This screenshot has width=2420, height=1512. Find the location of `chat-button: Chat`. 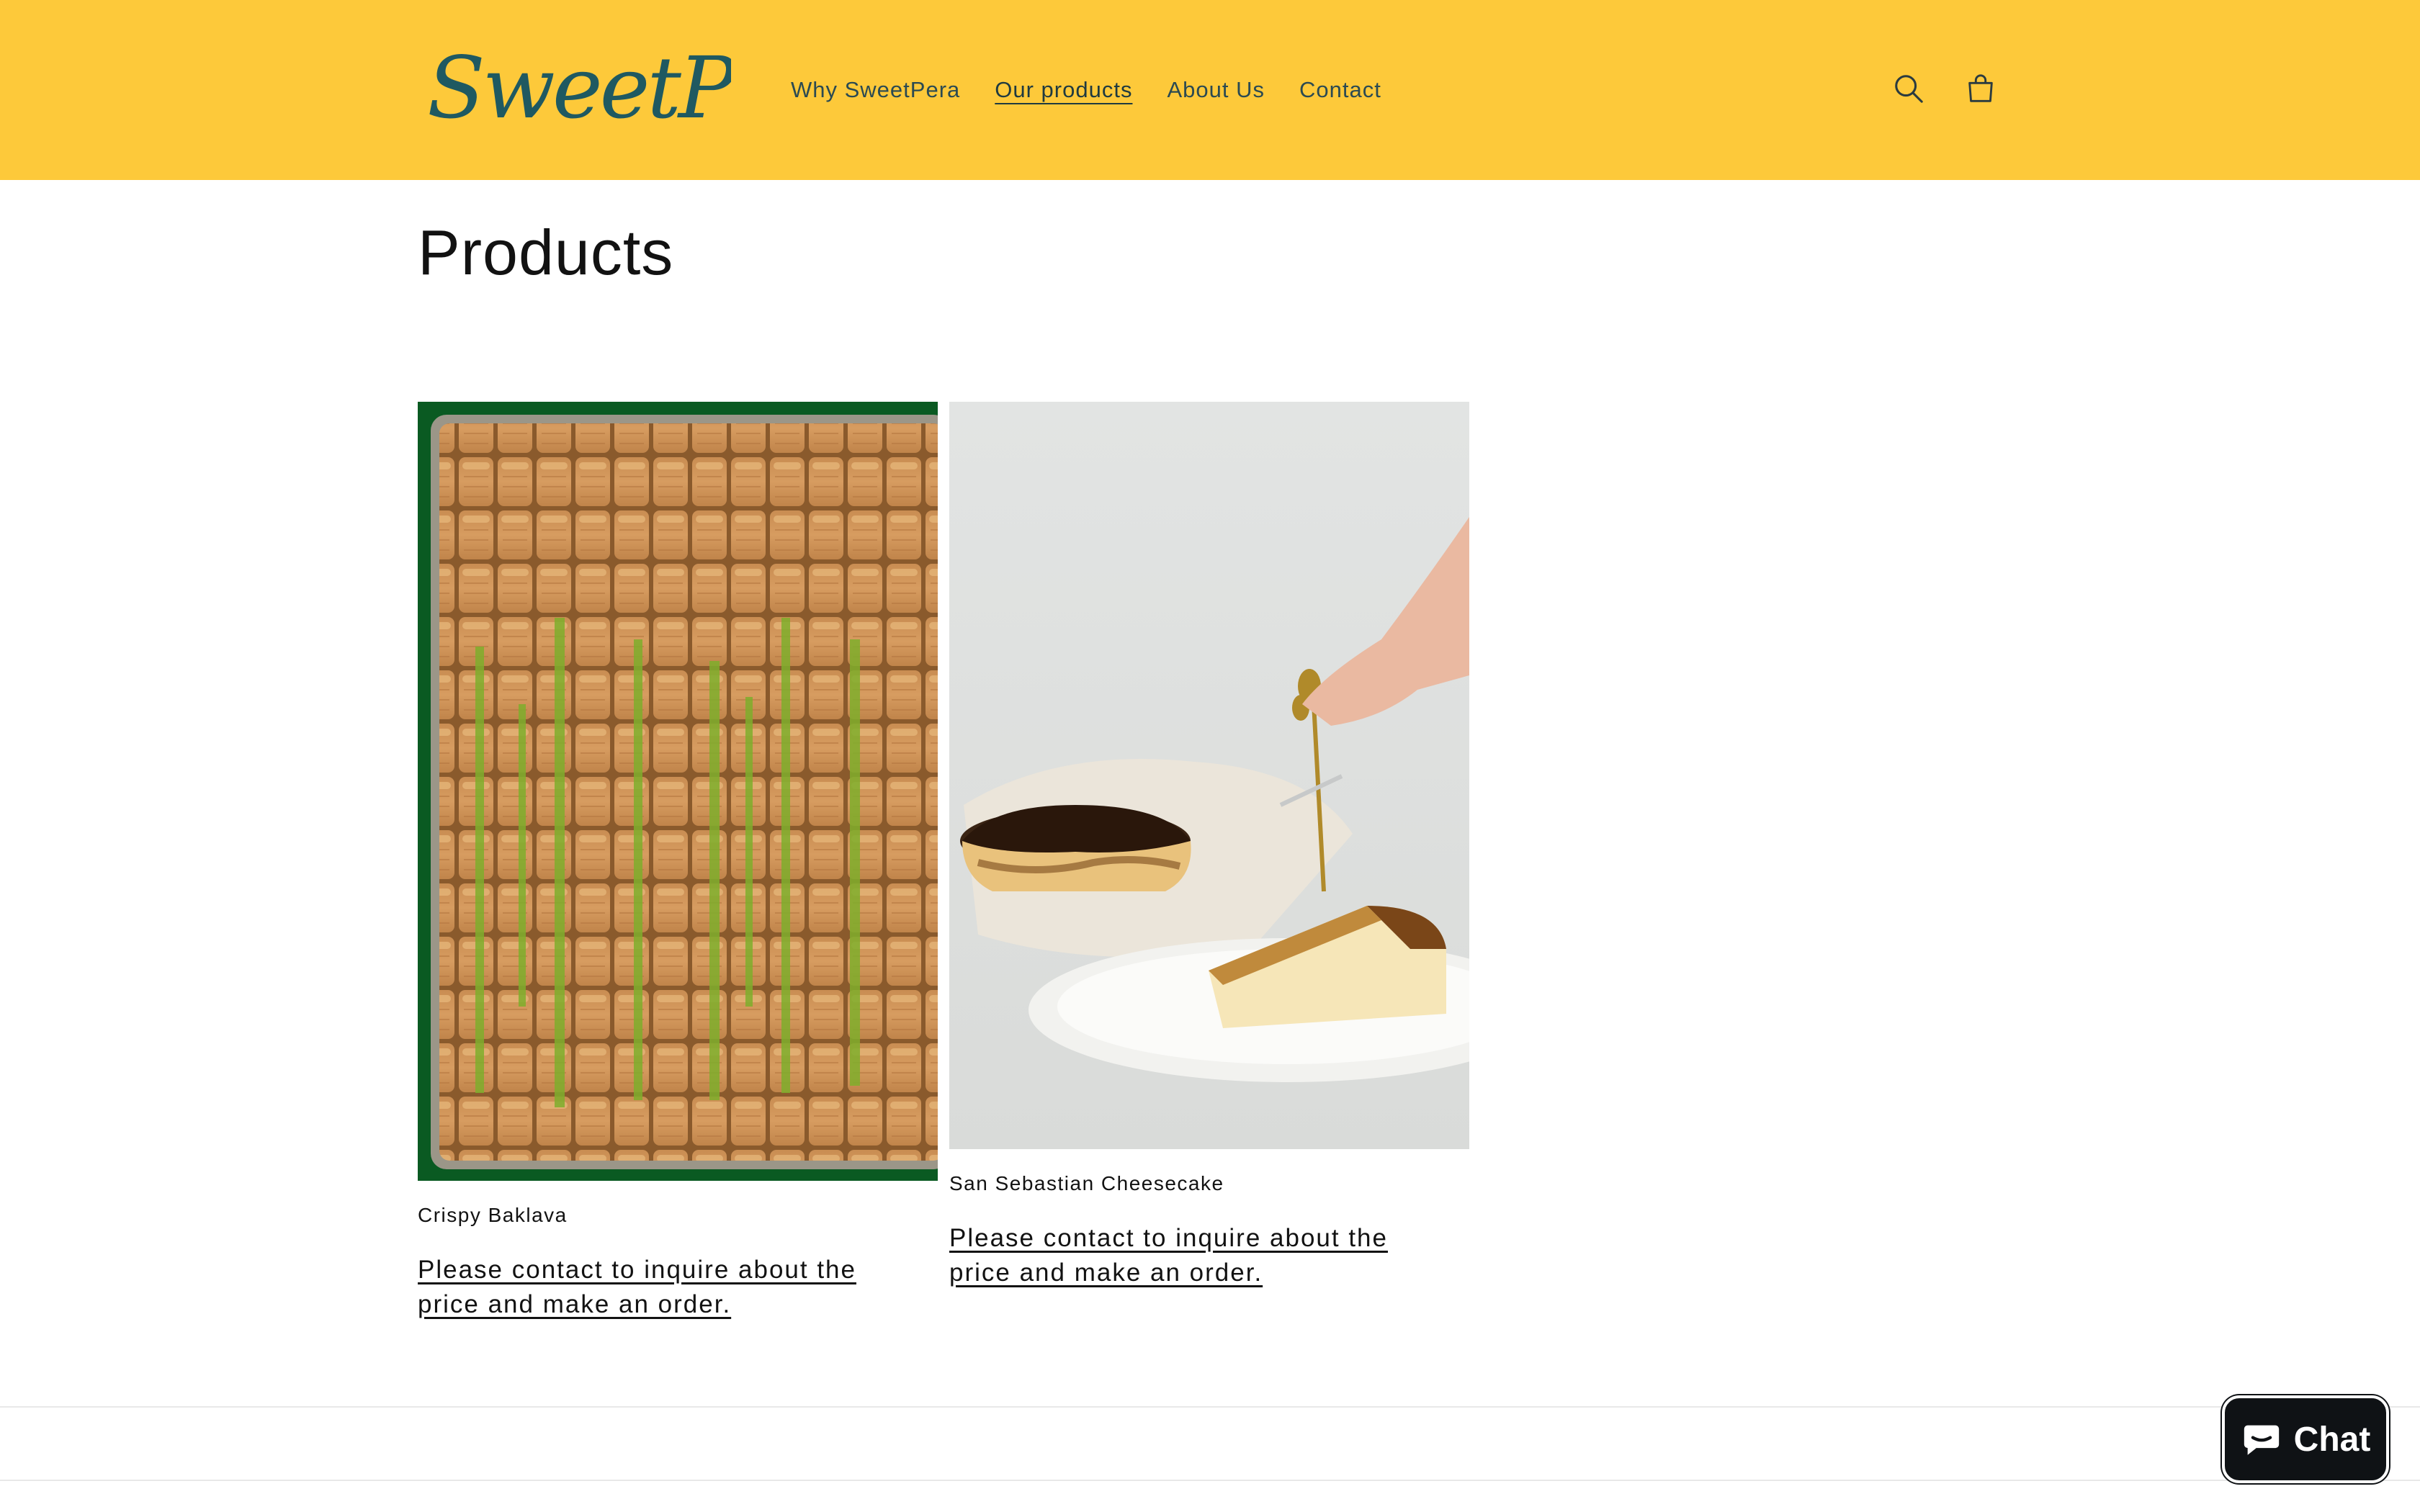

chat-button: Chat is located at coordinates (2305, 1439).